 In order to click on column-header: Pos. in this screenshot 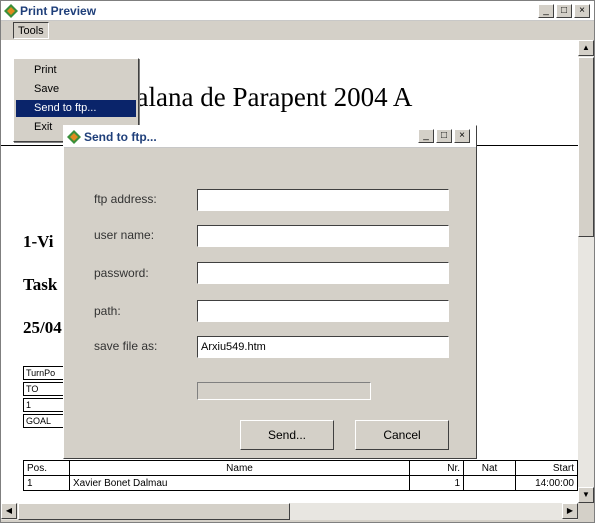, I will do `click(46, 468)`.